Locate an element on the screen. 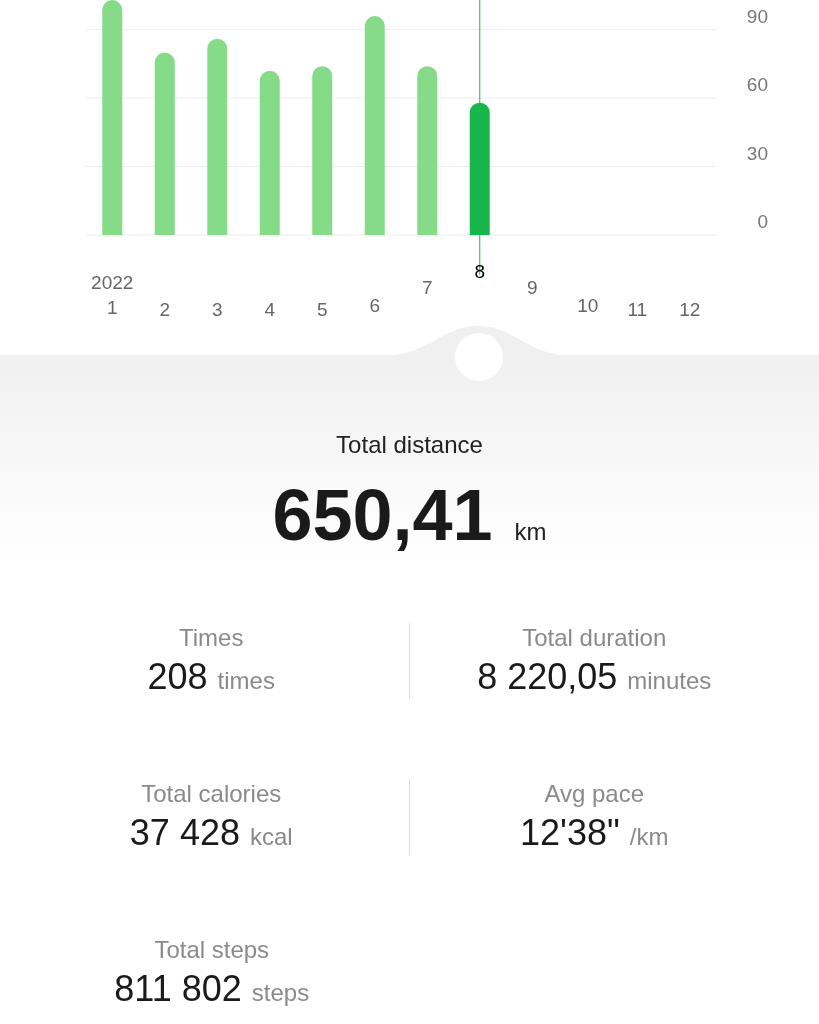 The image size is (819, 1024). axis-tick-label: 60 is located at coordinates (757, 85).